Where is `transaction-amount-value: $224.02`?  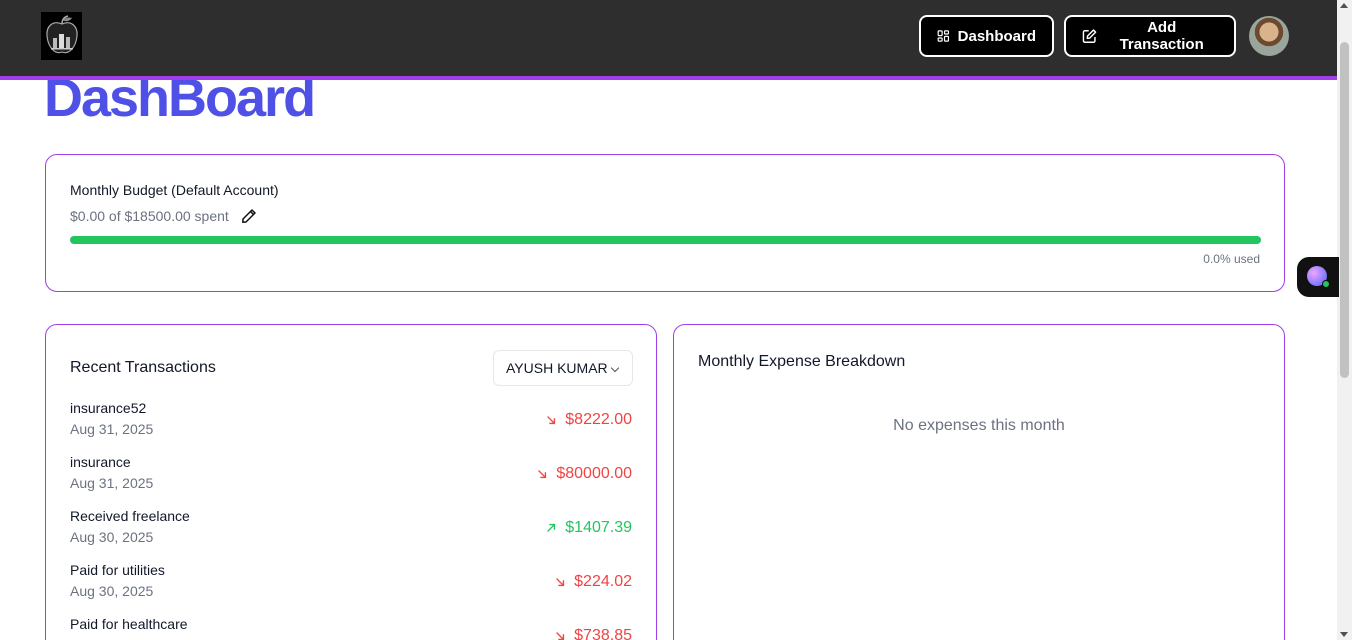
transaction-amount-value: $224.02 is located at coordinates (603, 581).